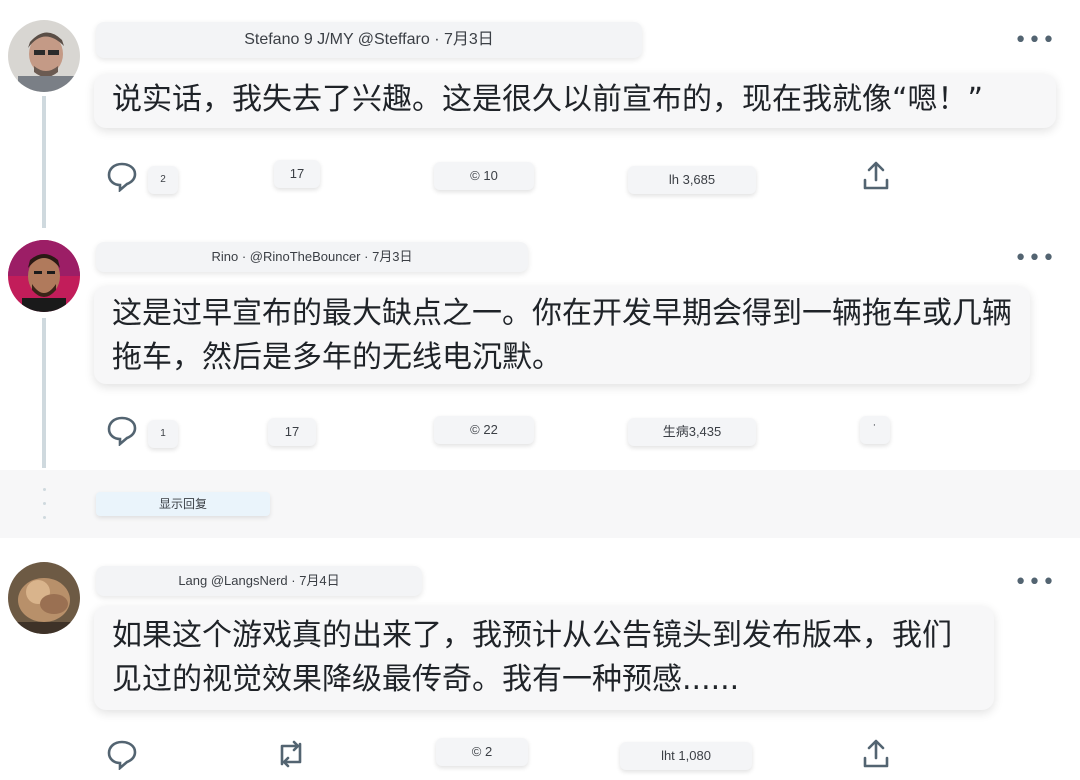 Image resolution: width=1080 pixels, height=780 pixels. Describe the element at coordinates (484, 430) in the screenshot. I see `like-count: © 22` at that location.